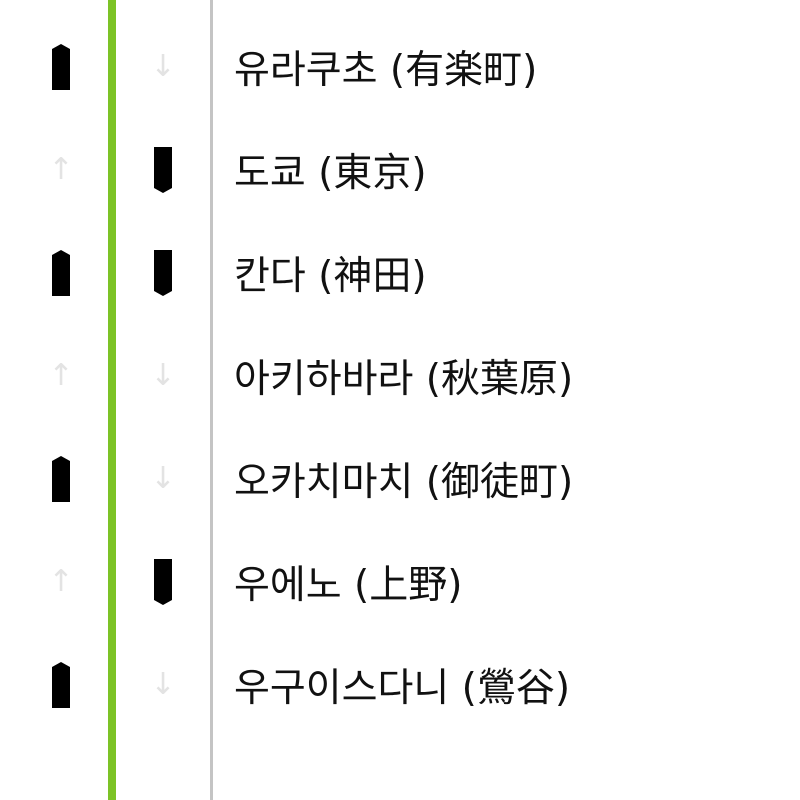 The height and width of the screenshot is (800, 800). I want to click on station-row: ↓ 오카치마치 (御徒町), so click(400, 478).